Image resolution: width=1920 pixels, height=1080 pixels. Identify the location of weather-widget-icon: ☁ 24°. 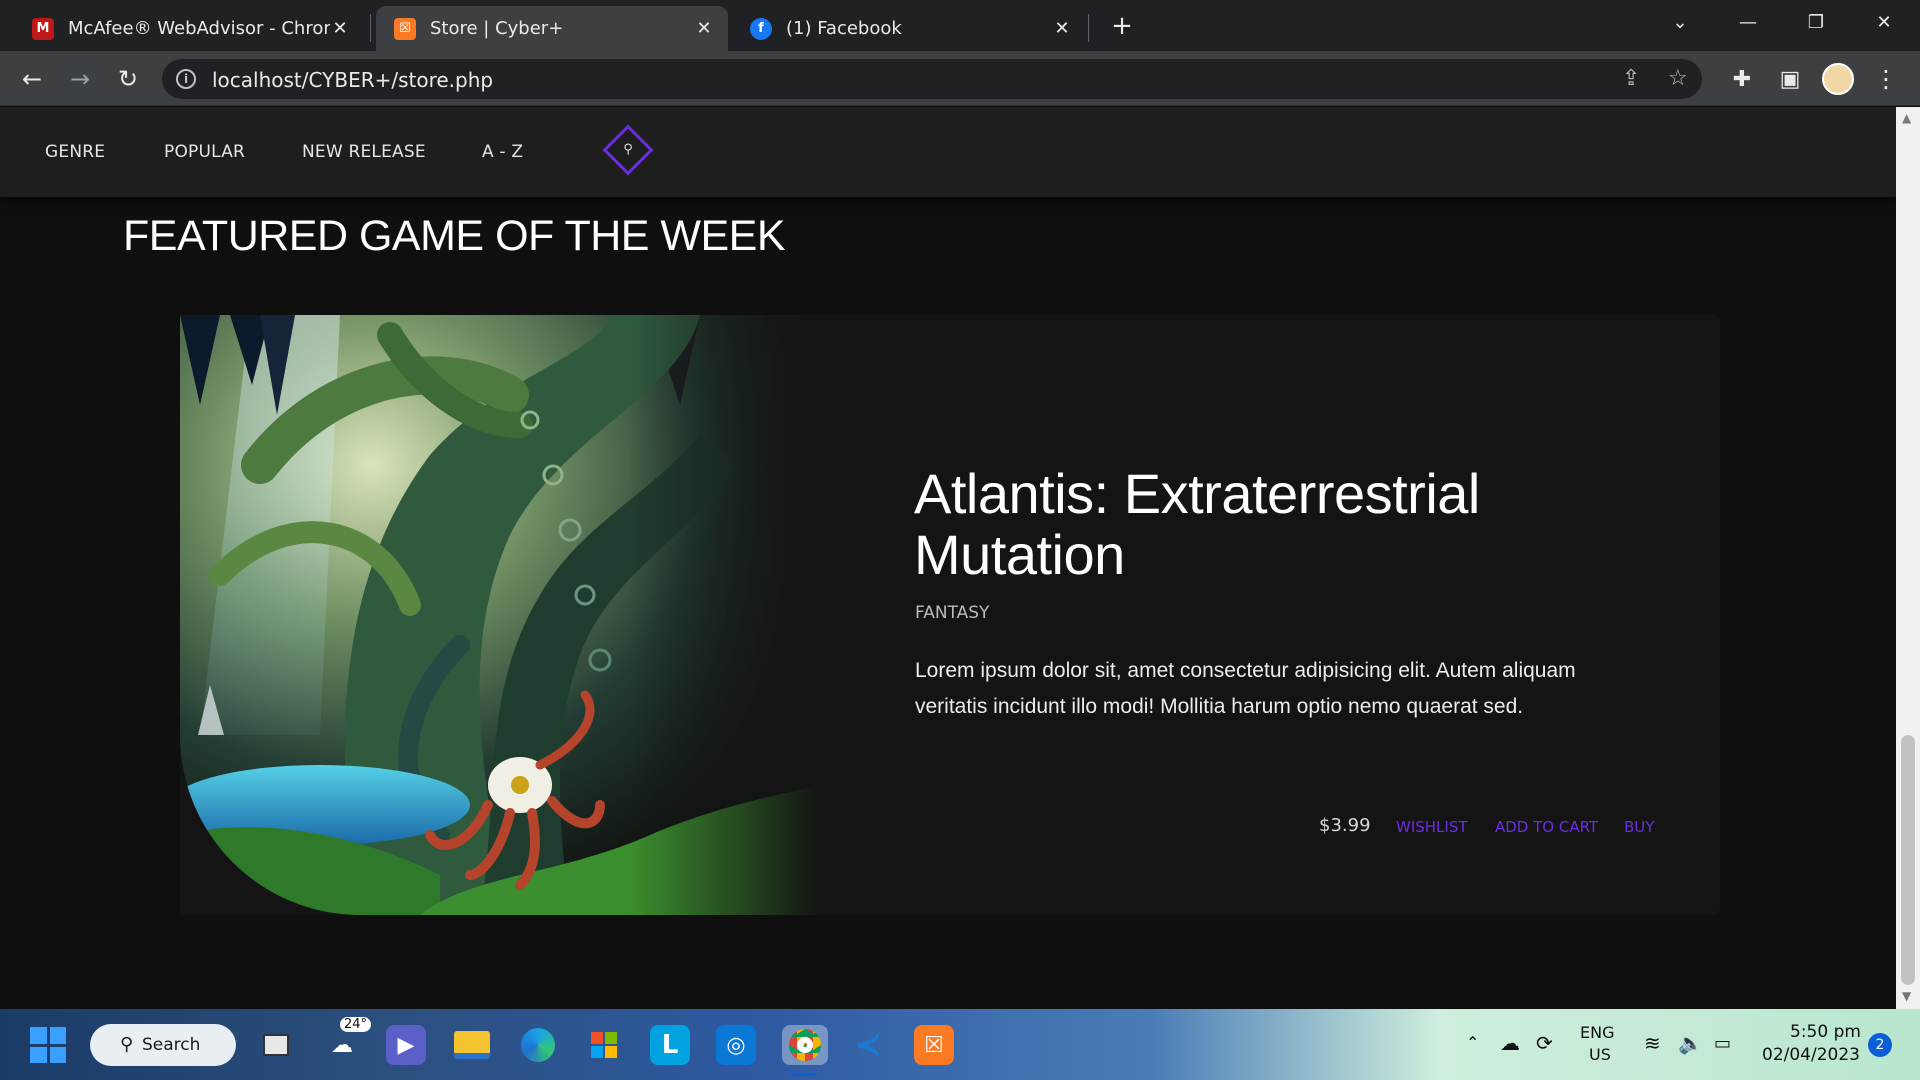
(347, 1041).